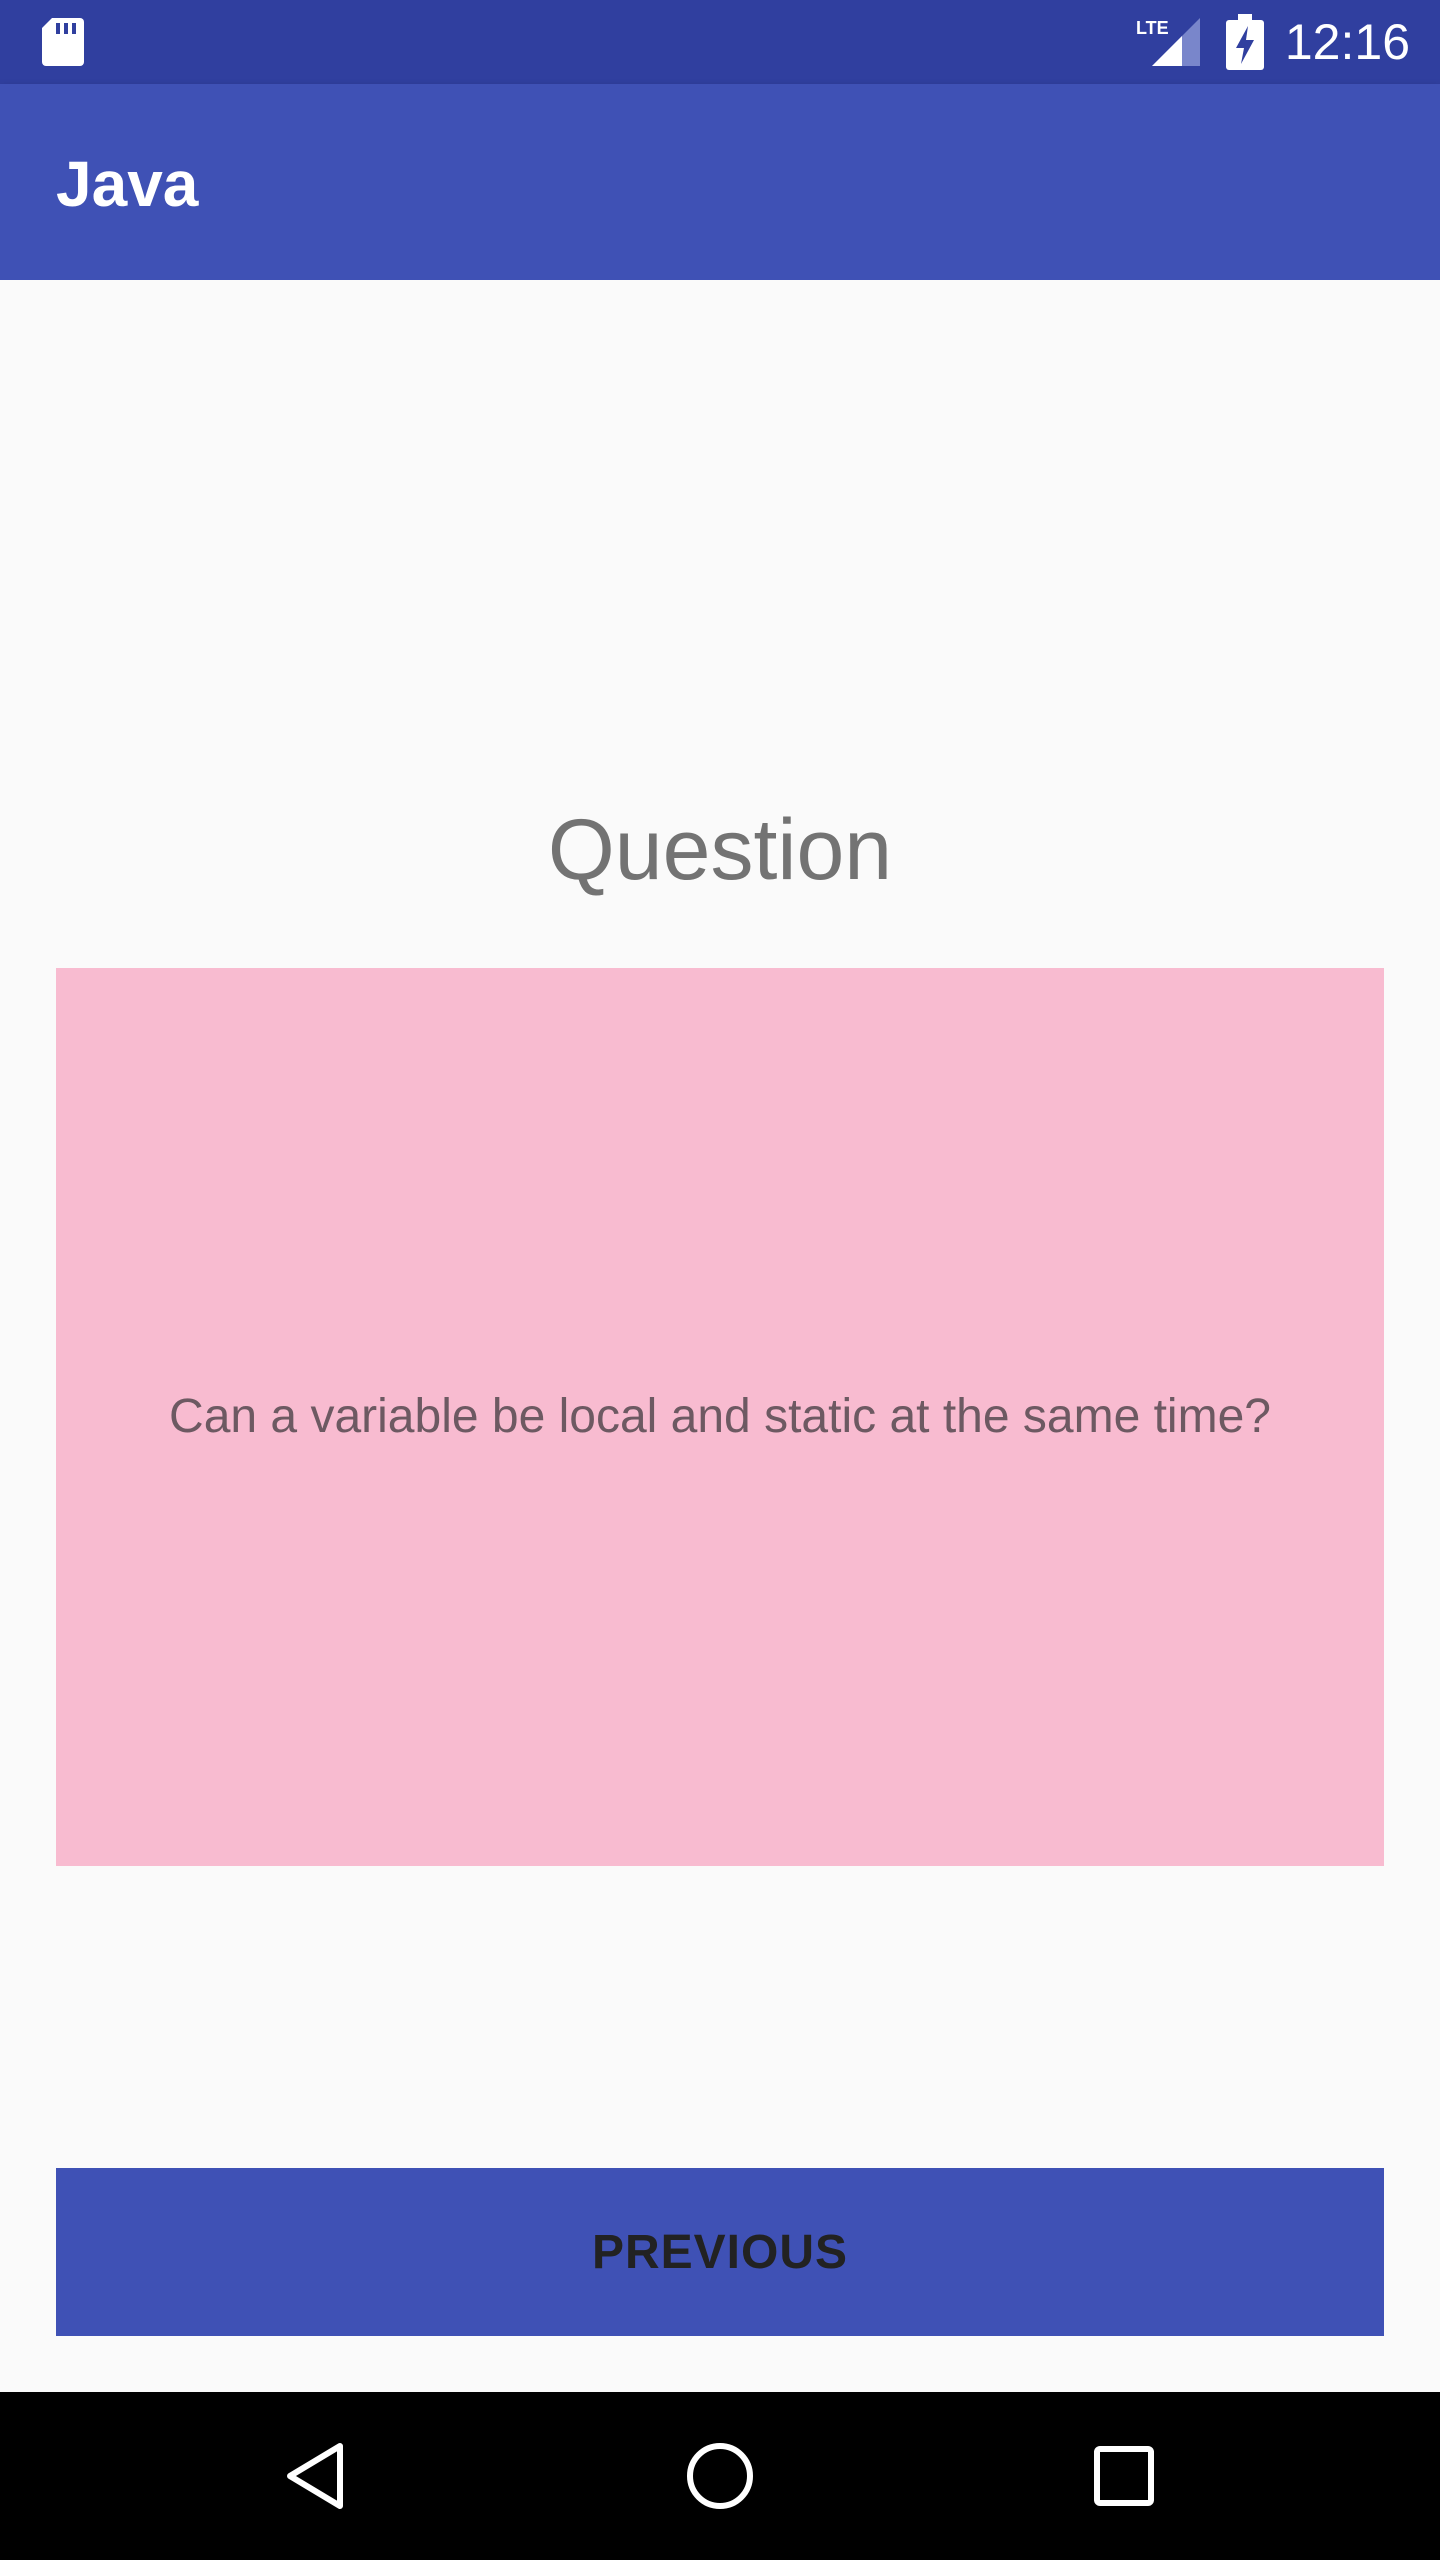 The image size is (1440, 2560). What do you see at coordinates (720, 2252) in the screenshot?
I see `previous-button: PREVIOUS` at bounding box center [720, 2252].